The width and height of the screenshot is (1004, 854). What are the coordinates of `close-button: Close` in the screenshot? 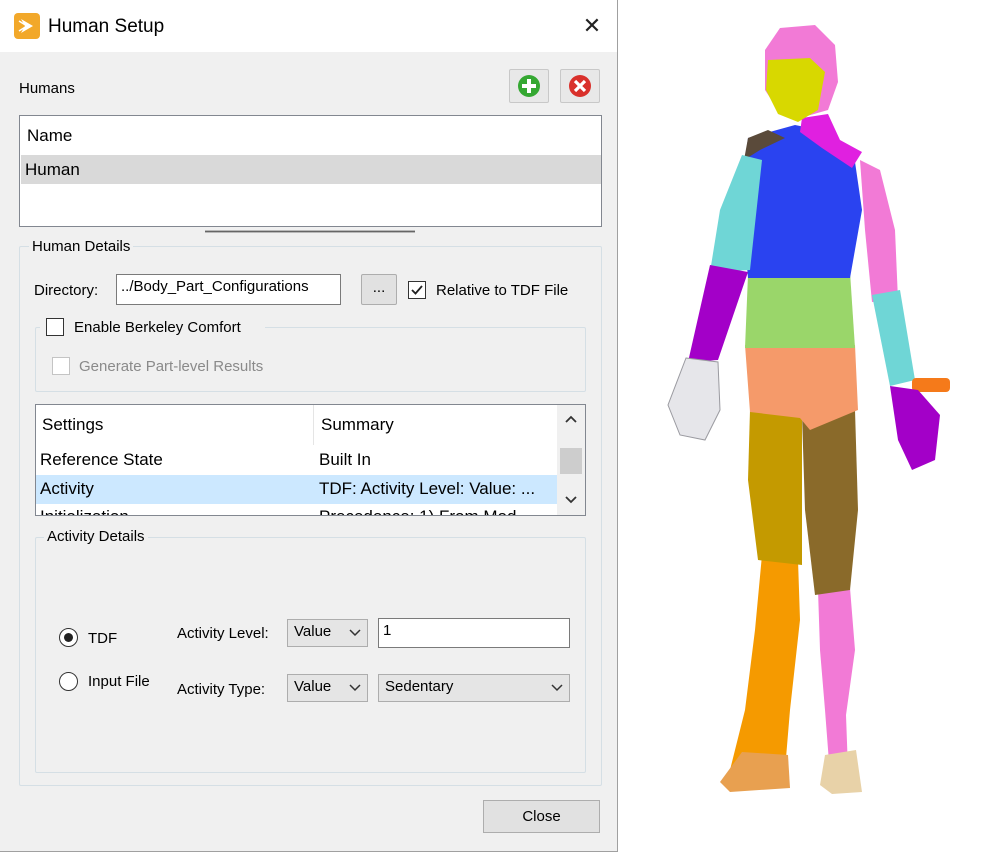 It's located at (541, 816).